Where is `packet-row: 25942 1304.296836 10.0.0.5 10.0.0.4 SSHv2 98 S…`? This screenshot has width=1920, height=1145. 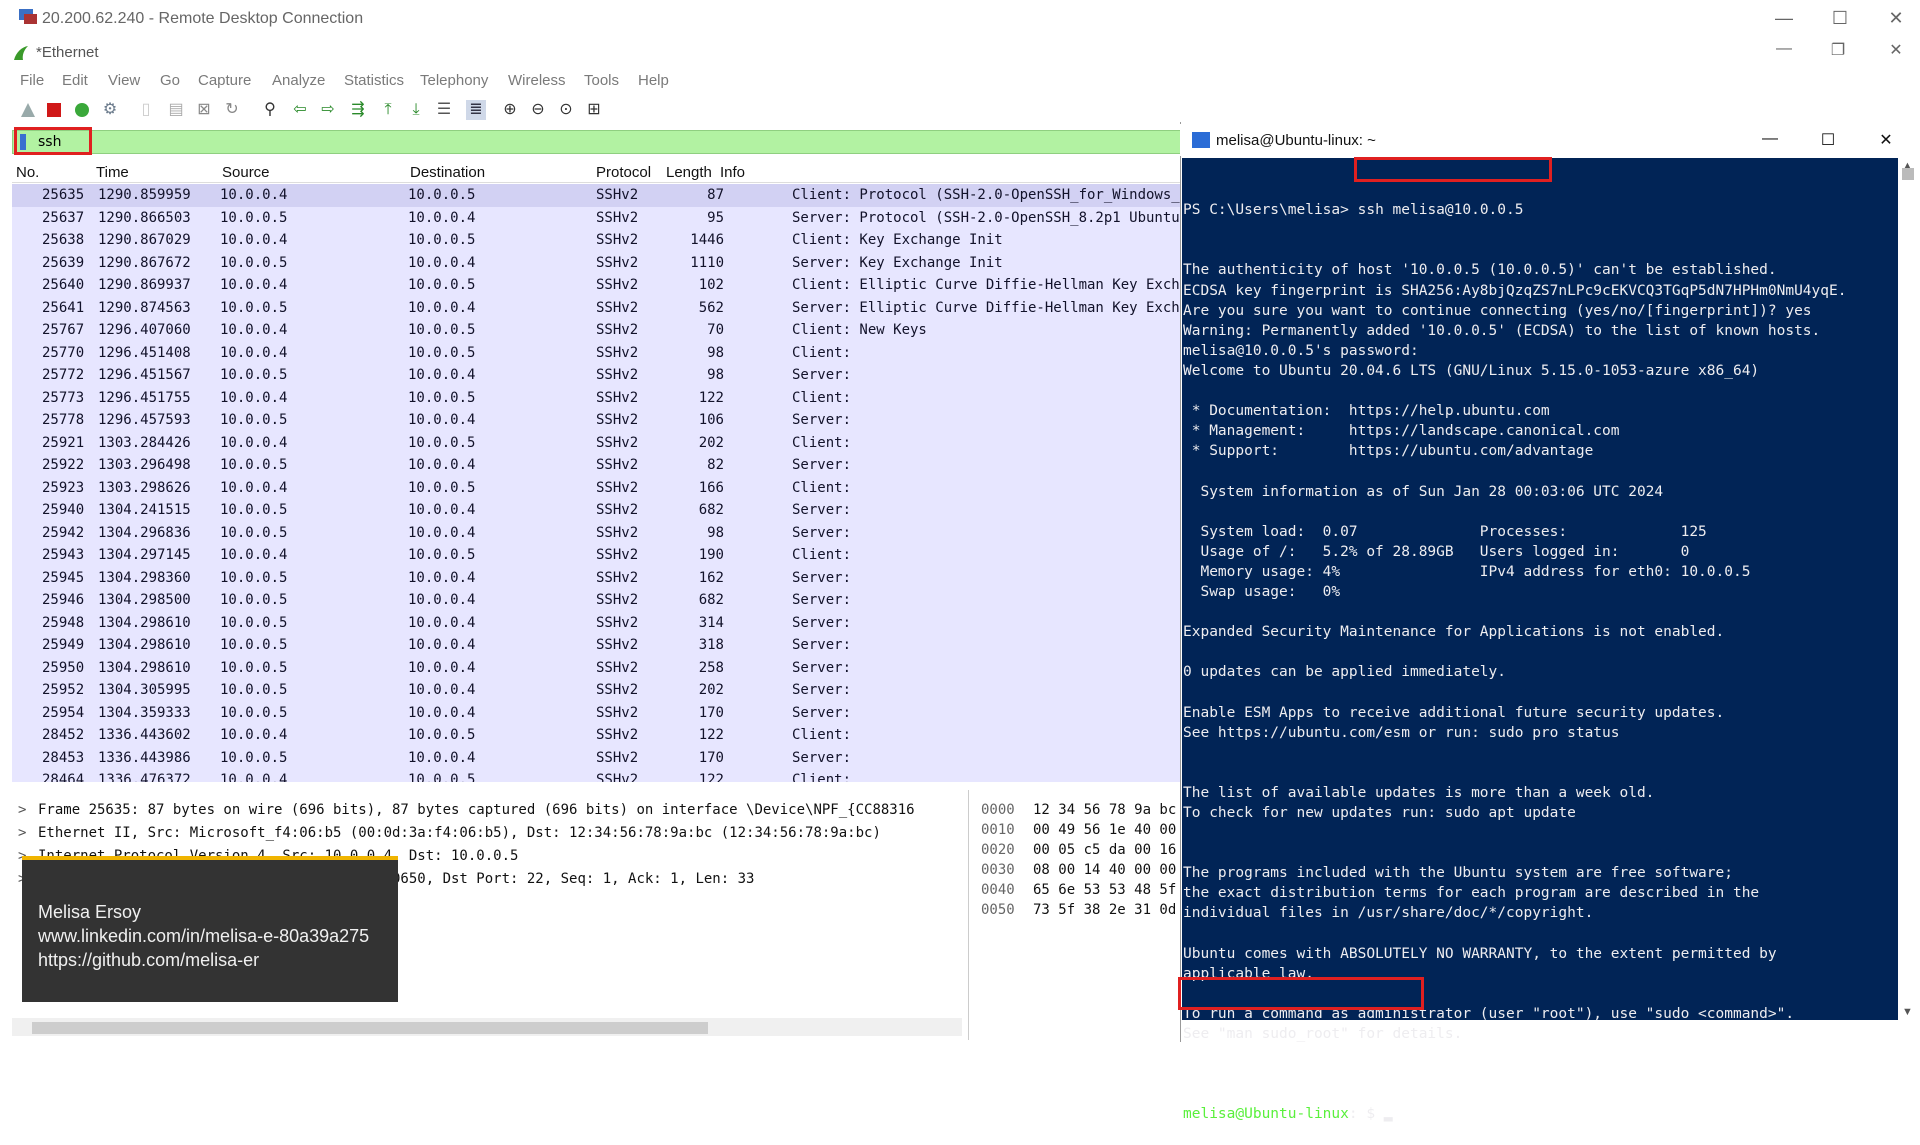
packet-row: 25942 1304.296836 10.0.0.5 10.0.0.4 SSHv2 98 S… is located at coordinates (597, 532).